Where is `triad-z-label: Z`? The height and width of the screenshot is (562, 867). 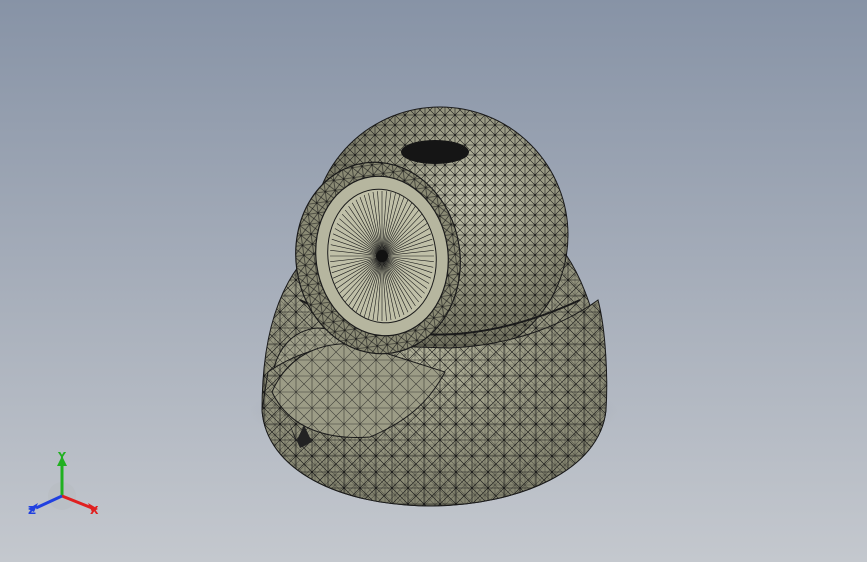
triad-z-label: Z is located at coordinates (32, 510).